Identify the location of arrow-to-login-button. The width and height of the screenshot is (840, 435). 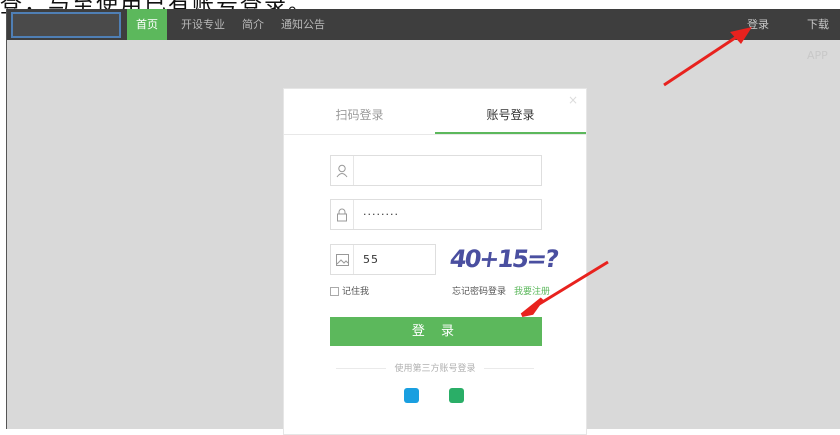
(564, 288).